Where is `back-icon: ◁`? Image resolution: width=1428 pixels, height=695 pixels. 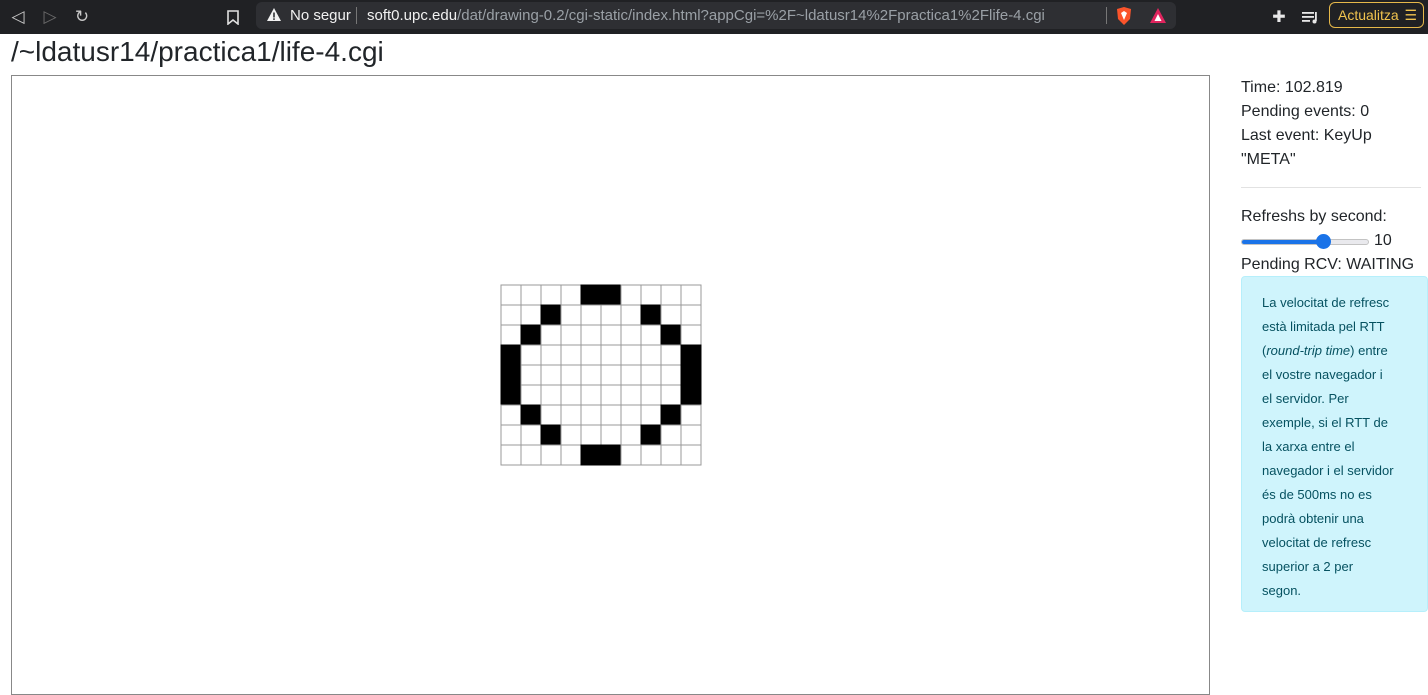 back-icon: ◁ is located at coordinates (18, 17).